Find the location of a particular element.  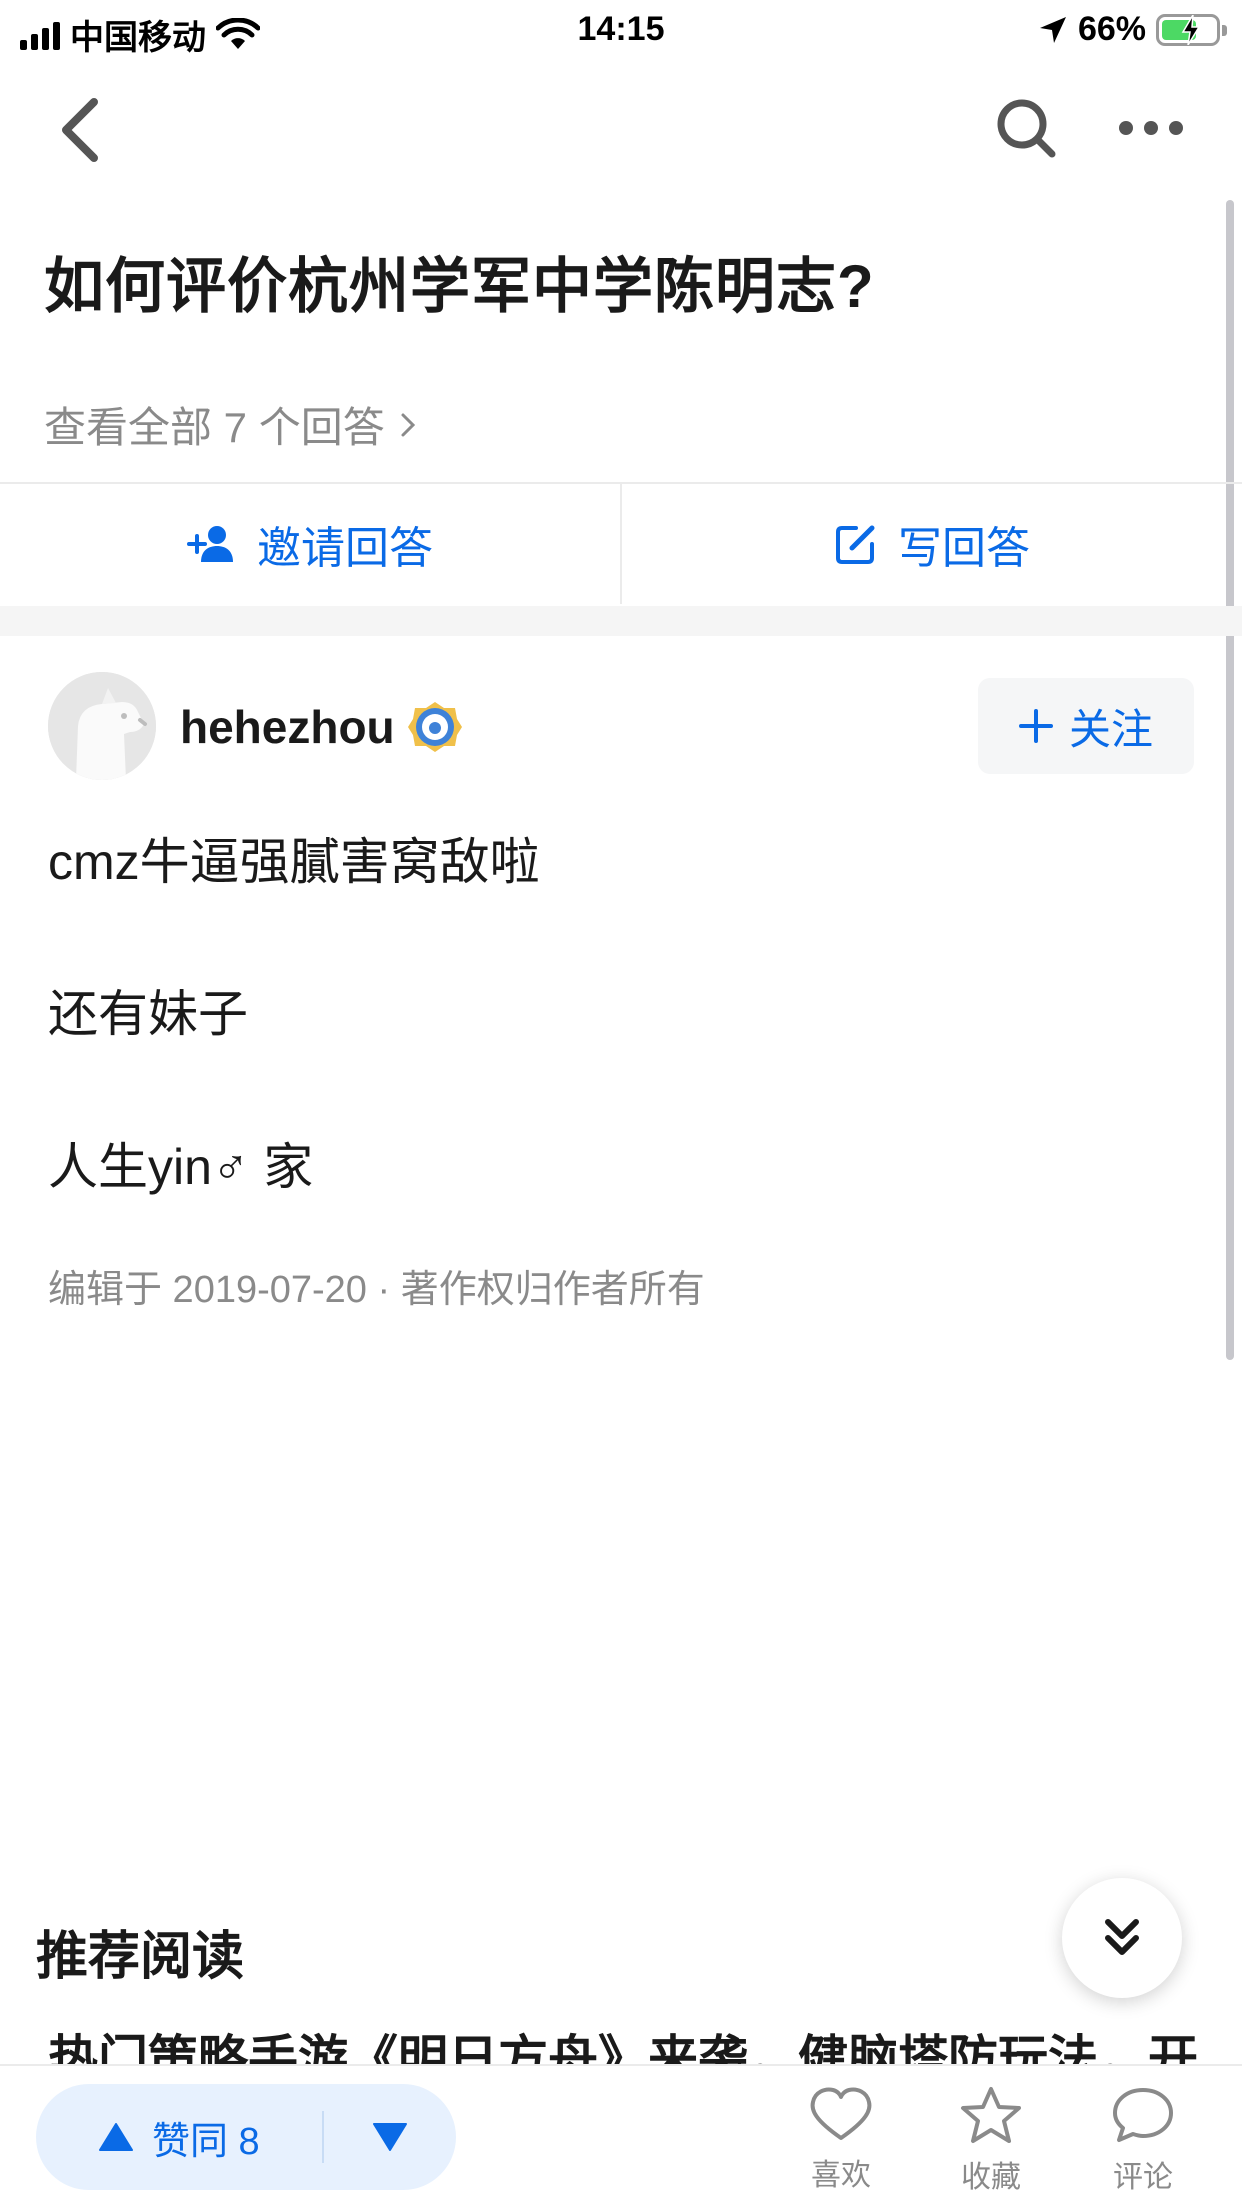

heart-icon is located at coordinates (841, 2113).